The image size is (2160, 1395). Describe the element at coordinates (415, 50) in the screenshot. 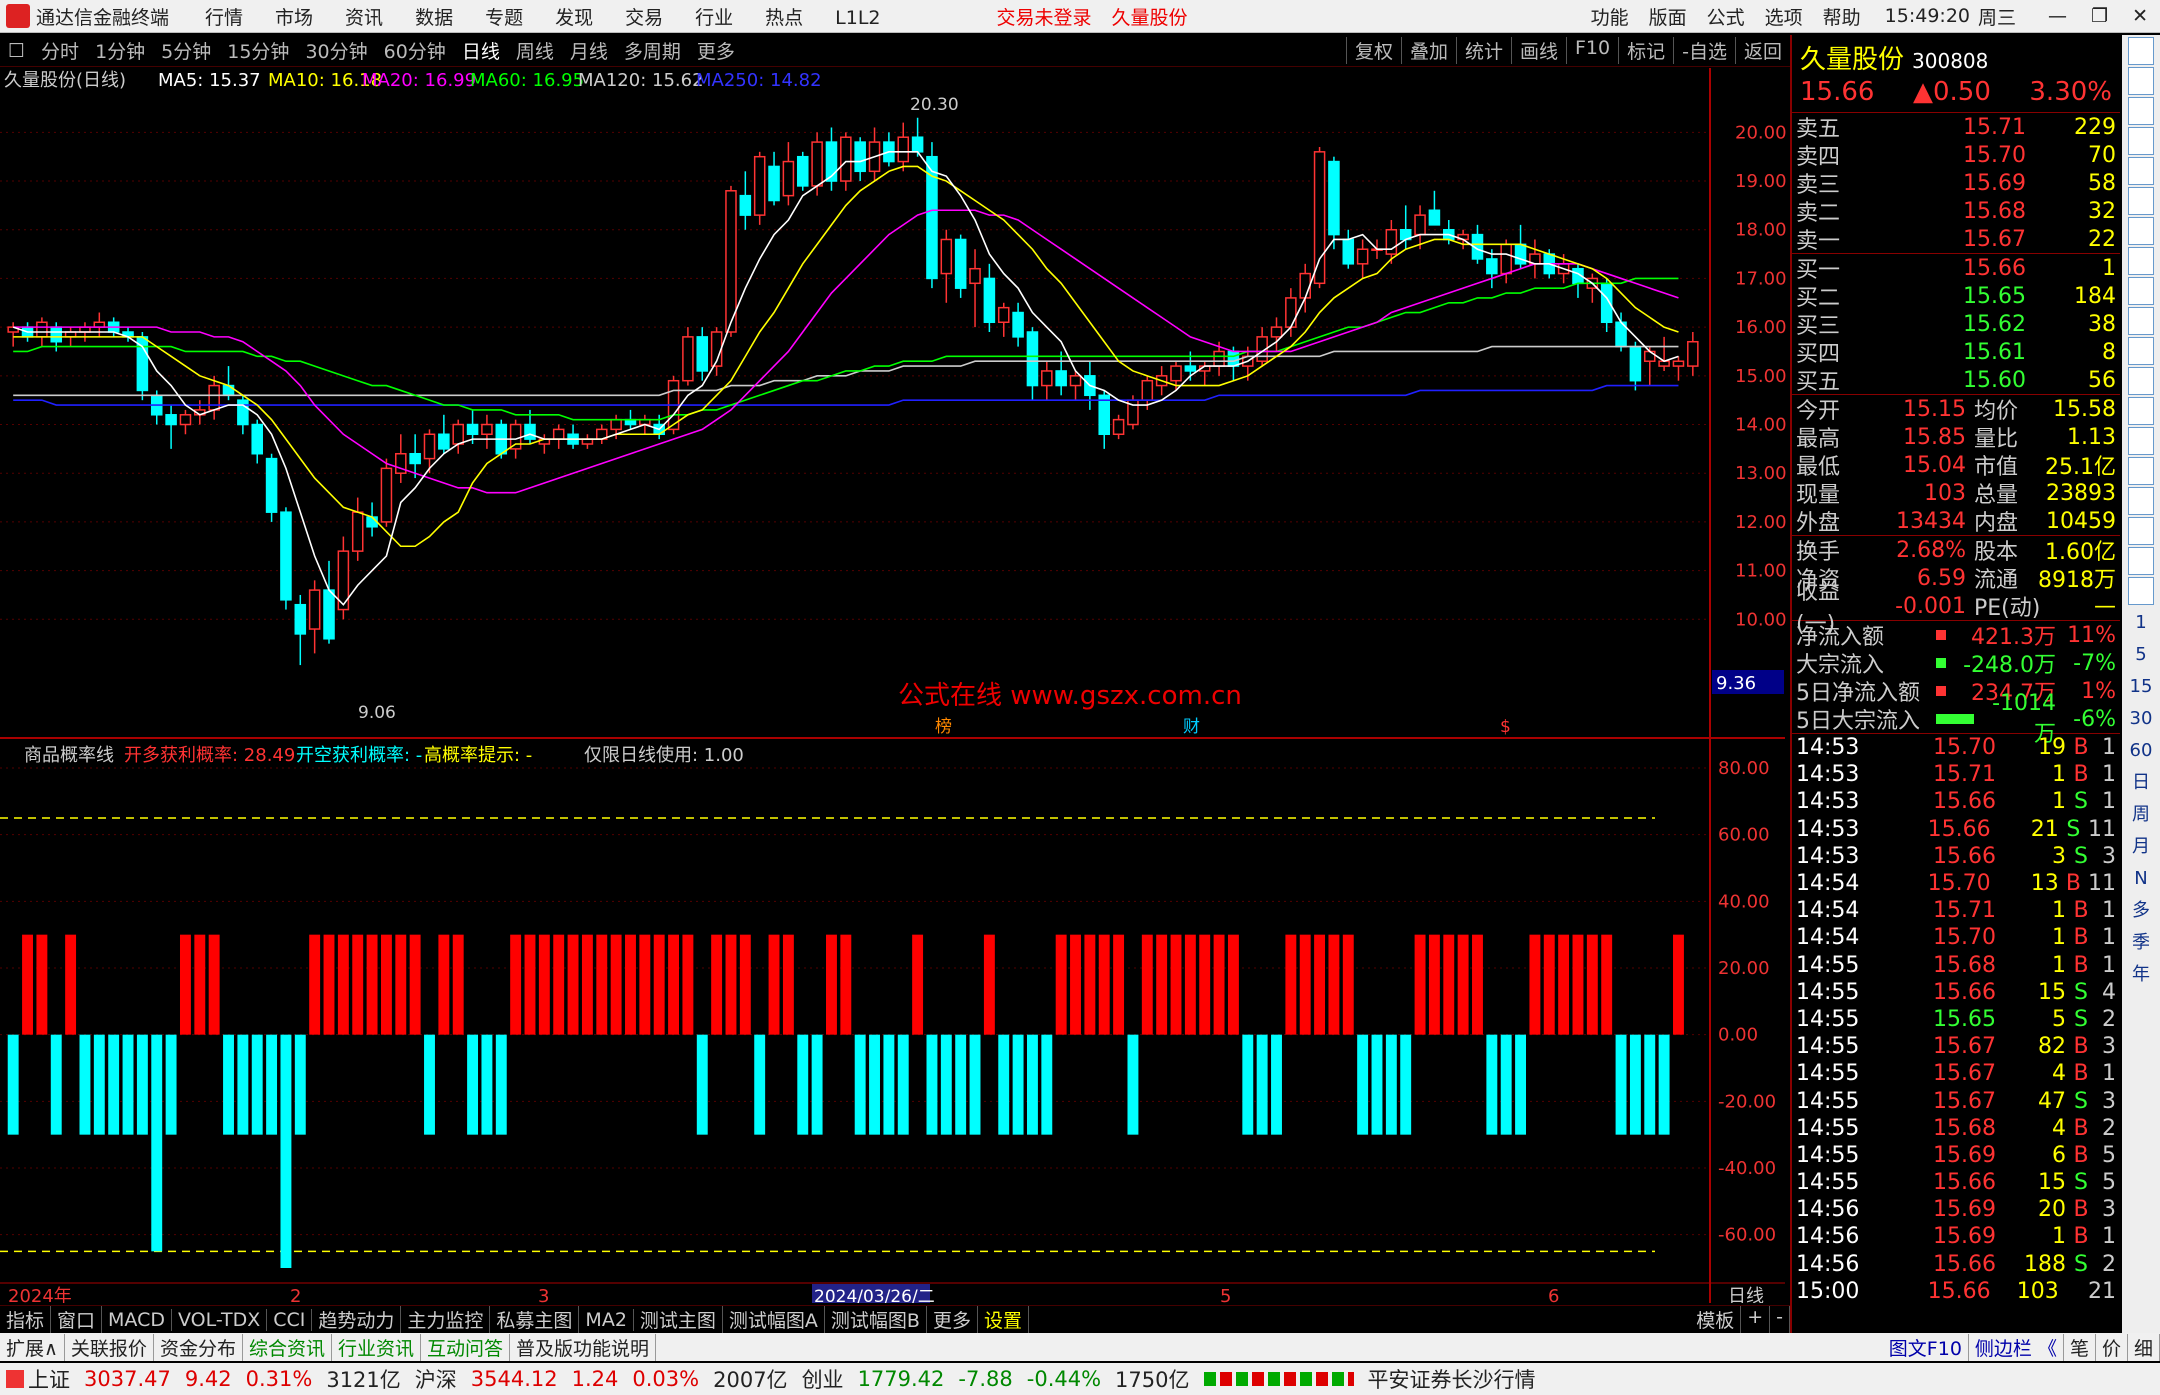

I see `tab-60分钟: 60分钟` at that location.